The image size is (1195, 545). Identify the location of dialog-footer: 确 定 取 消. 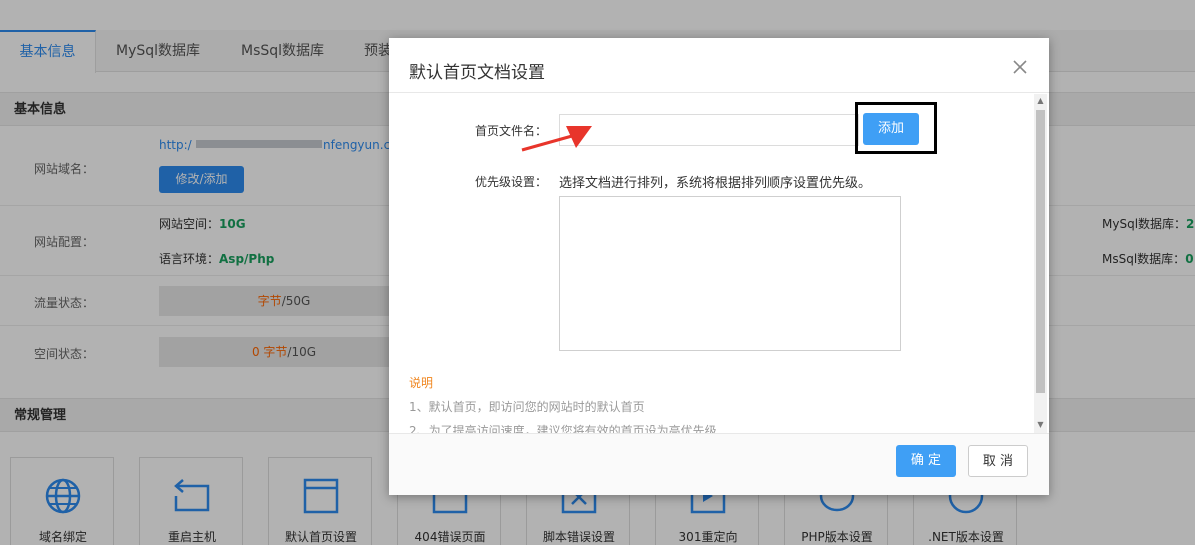
(719, 464).